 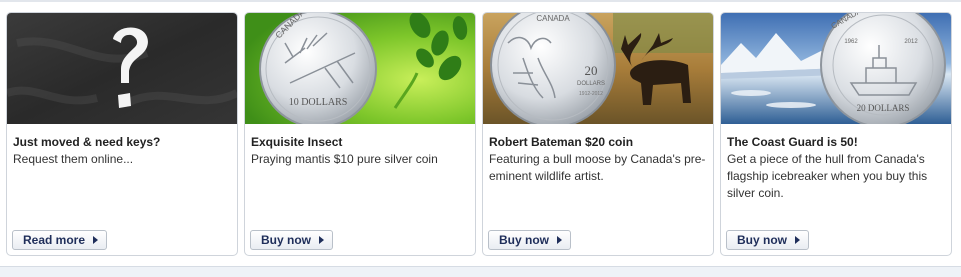 I want to click on card-title: Robert Bateman $20 coin, so click(x=561, y=142).